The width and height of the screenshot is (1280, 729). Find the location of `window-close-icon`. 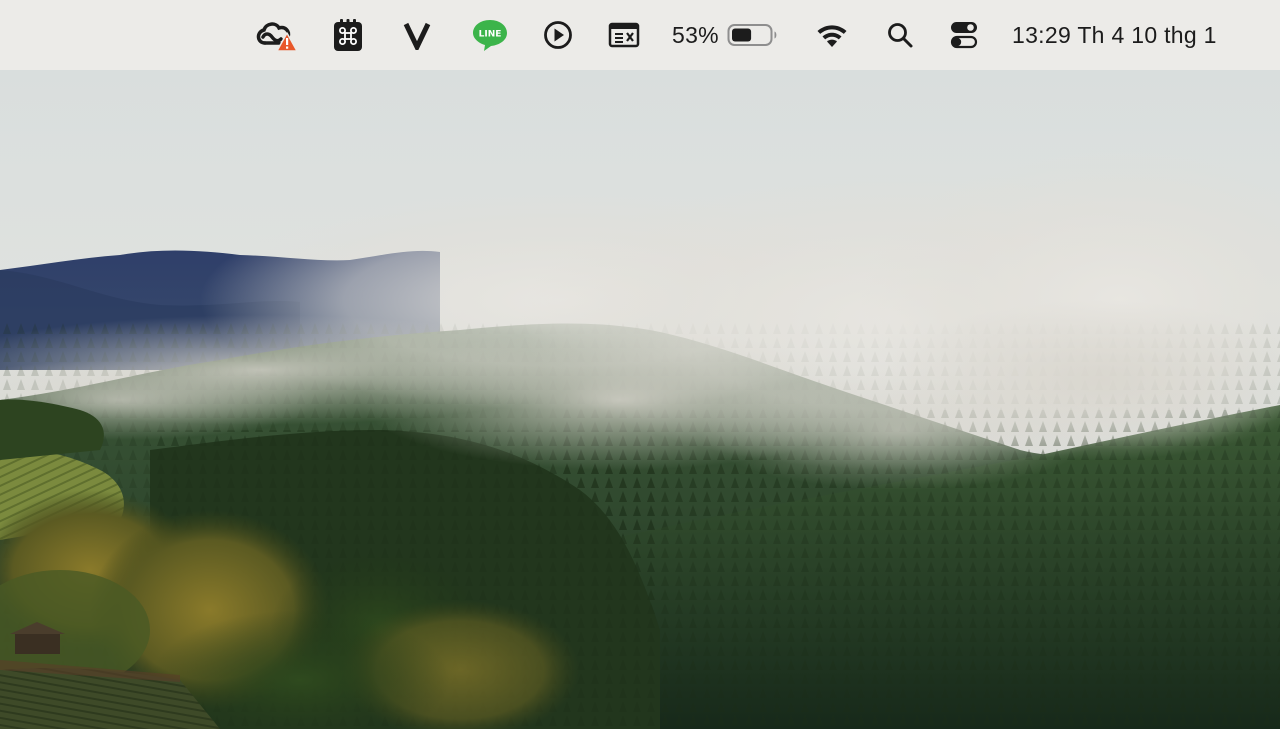

window-close-icon is located at coordinates (624, 35).